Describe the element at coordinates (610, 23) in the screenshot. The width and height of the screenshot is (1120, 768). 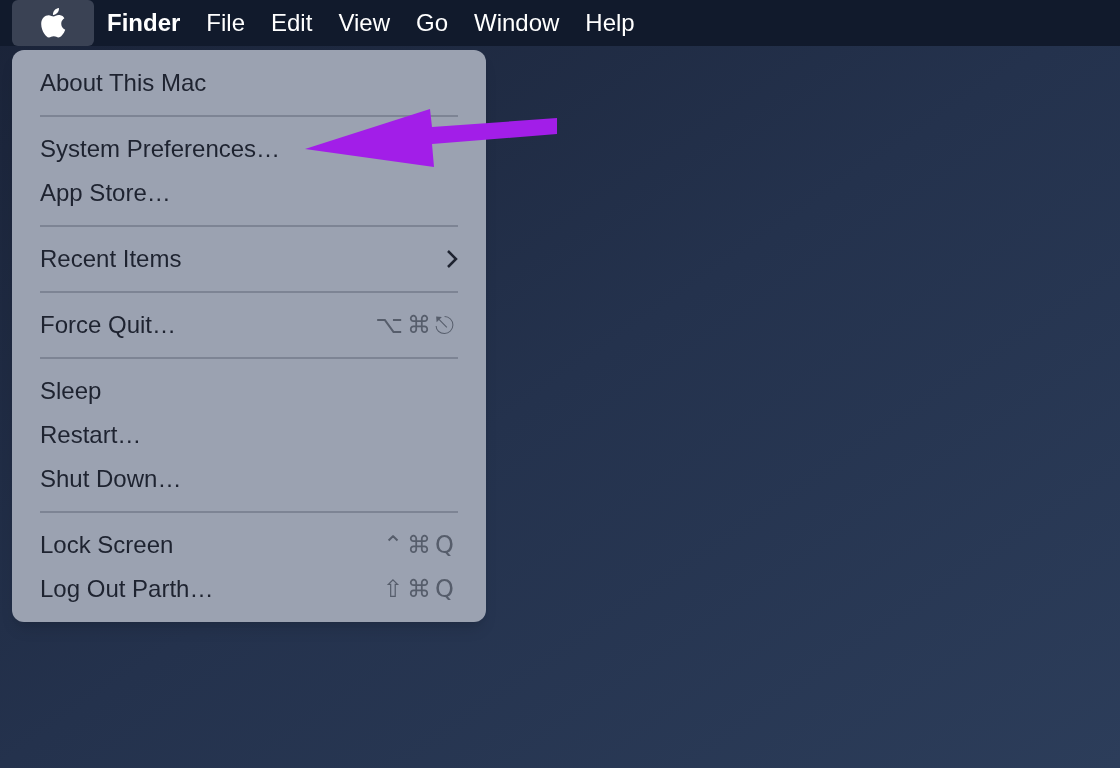
I see `menu-bar-item: Help` at that location.